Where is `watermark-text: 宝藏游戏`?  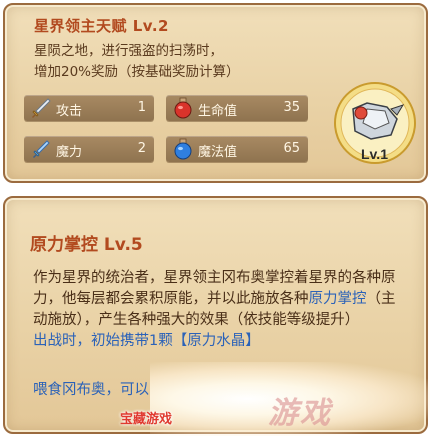
watermark-text: 宝藏游戏 is located at coordinates (146, 419).